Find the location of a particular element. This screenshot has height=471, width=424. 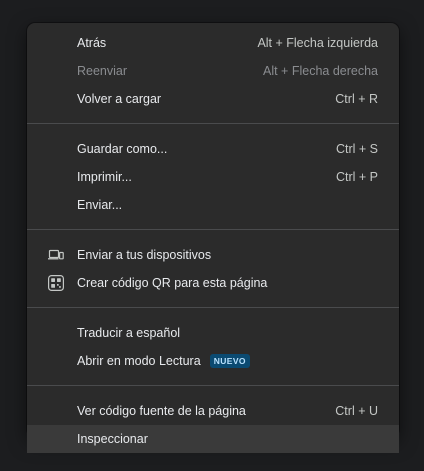

laptop-phone-icon is located at coordinates (56, 255).